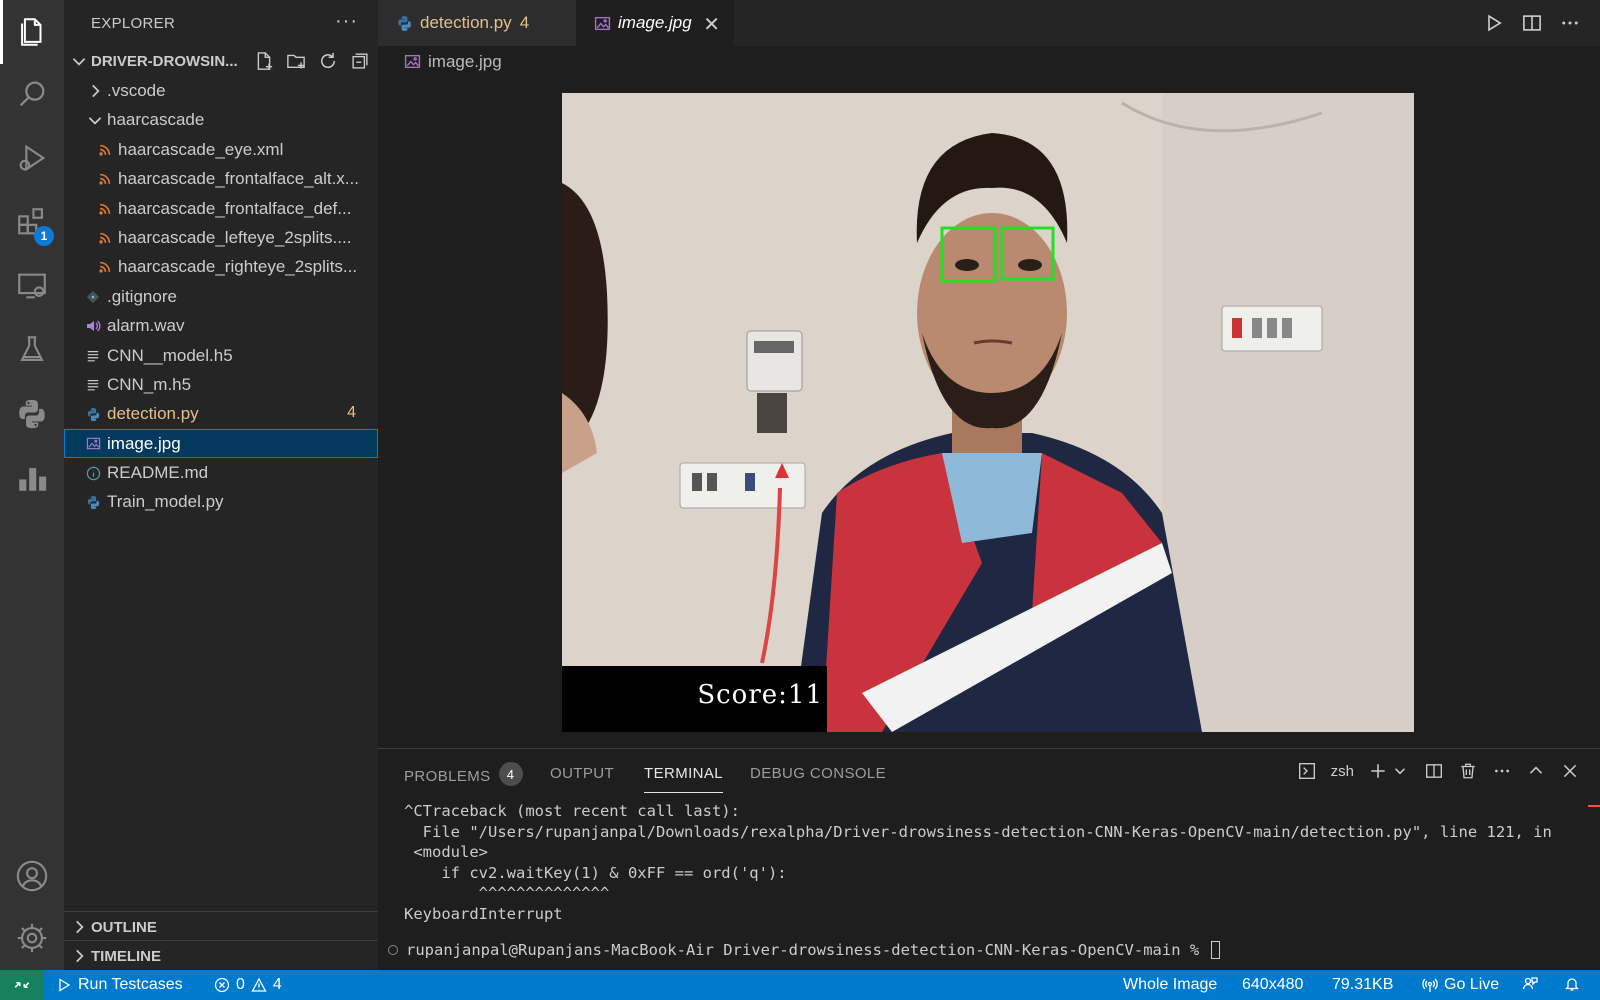  I want to click on tree-item-alarm-wav: alarm.wav, so click(221, 325).